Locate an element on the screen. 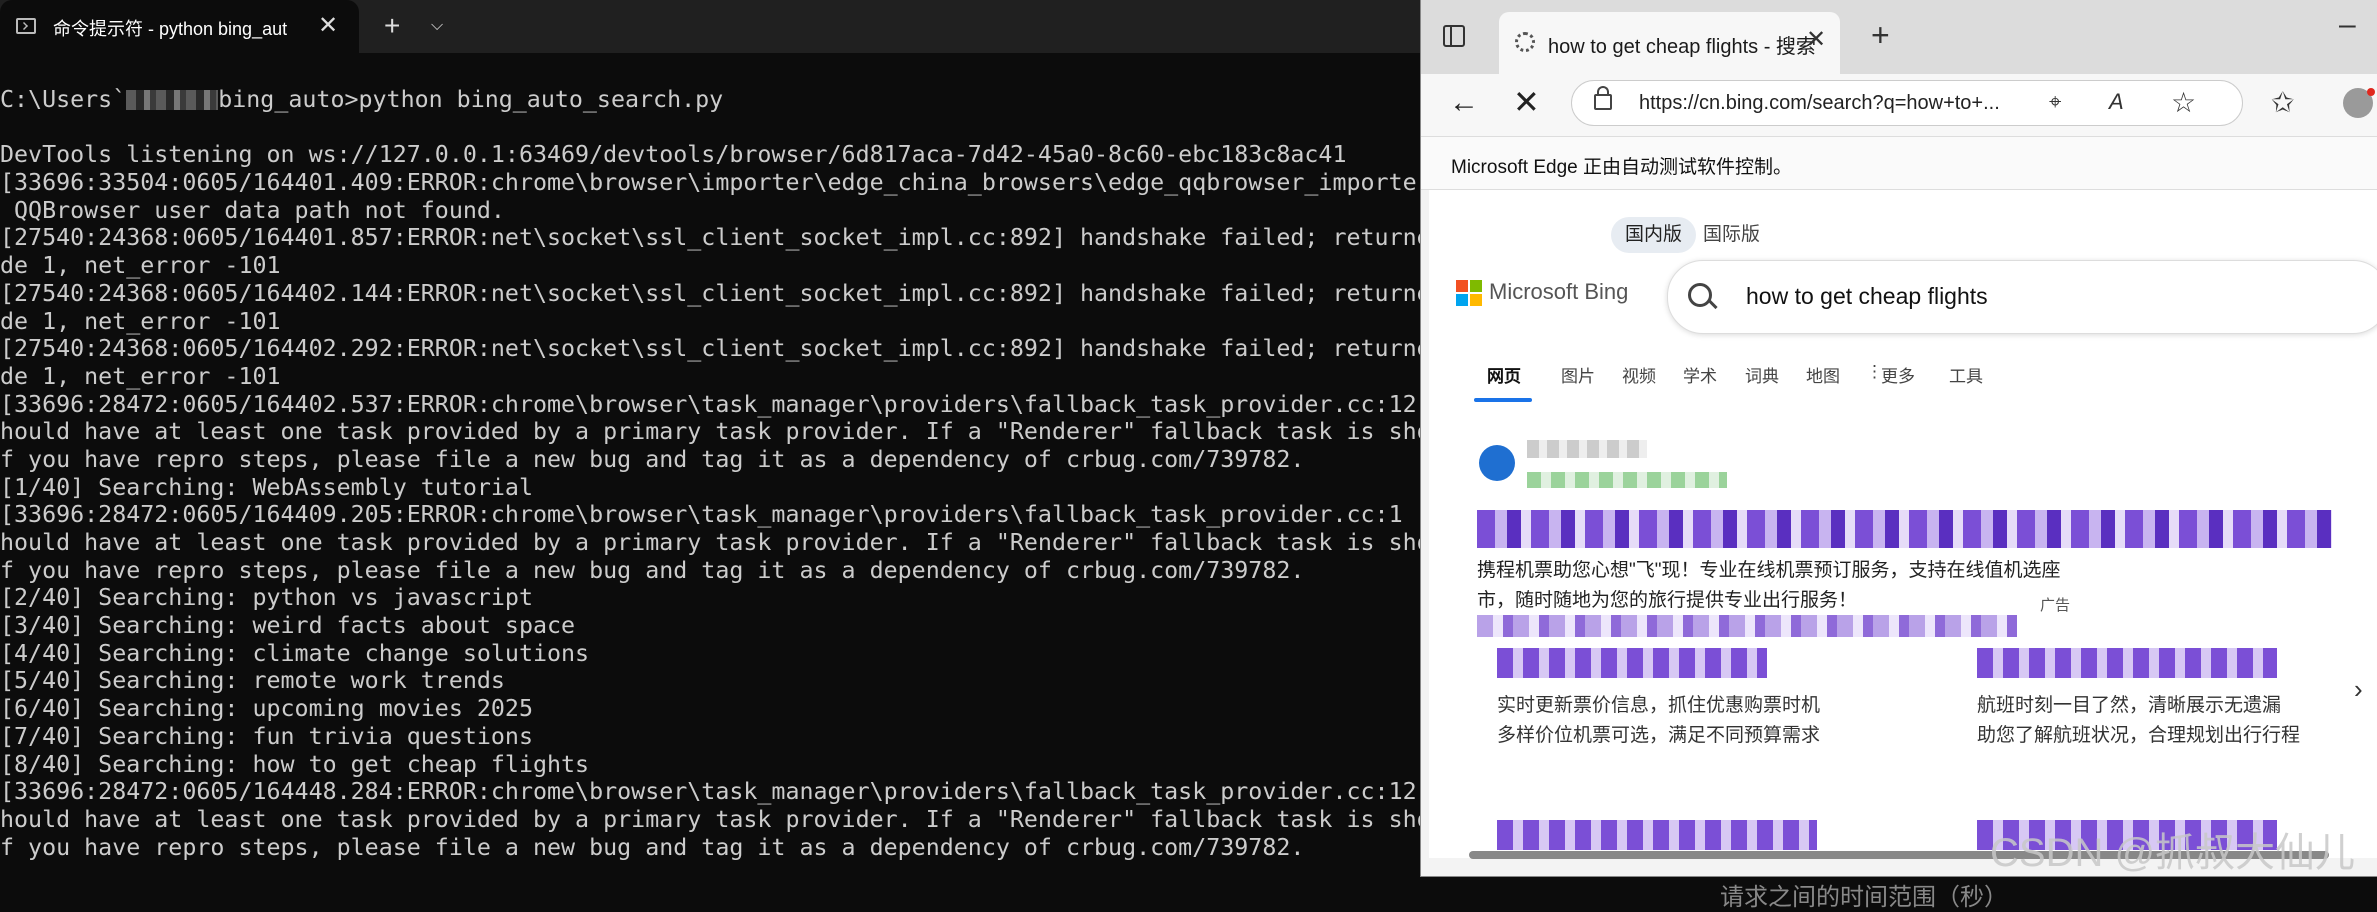 The width and height of the screenshot is (2377, 912). terminal-tab-title: 命令提示符 - python bing_aut is located at coordinates (170, 29).